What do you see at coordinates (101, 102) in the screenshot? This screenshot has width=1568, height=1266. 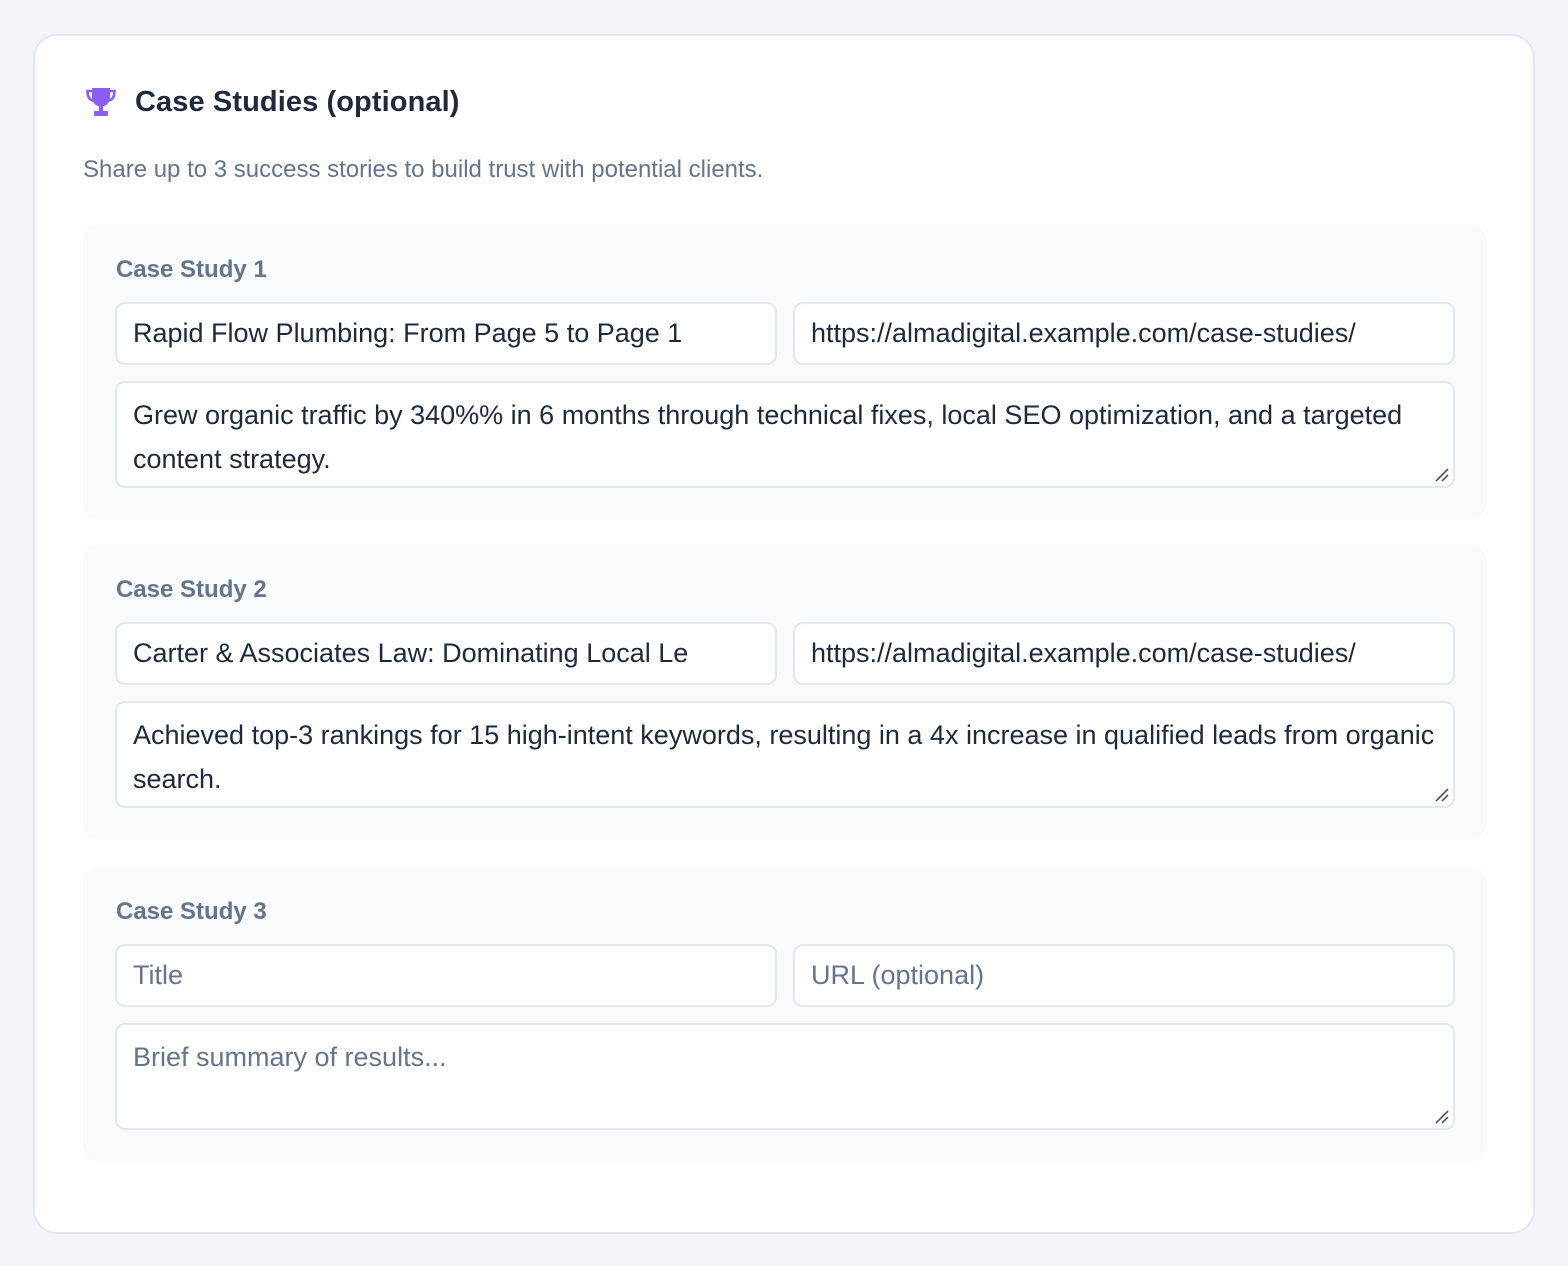 I see `trophy-icon` at bounding box center [101, 102].